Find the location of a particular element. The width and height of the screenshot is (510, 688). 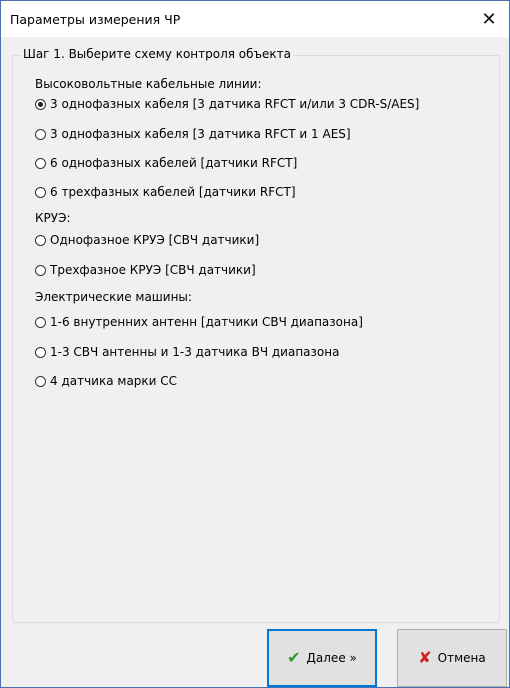

radio-option-6: Трехфазное КРУЭ [СВЧ датчики] is located at coordinates (145, 270).